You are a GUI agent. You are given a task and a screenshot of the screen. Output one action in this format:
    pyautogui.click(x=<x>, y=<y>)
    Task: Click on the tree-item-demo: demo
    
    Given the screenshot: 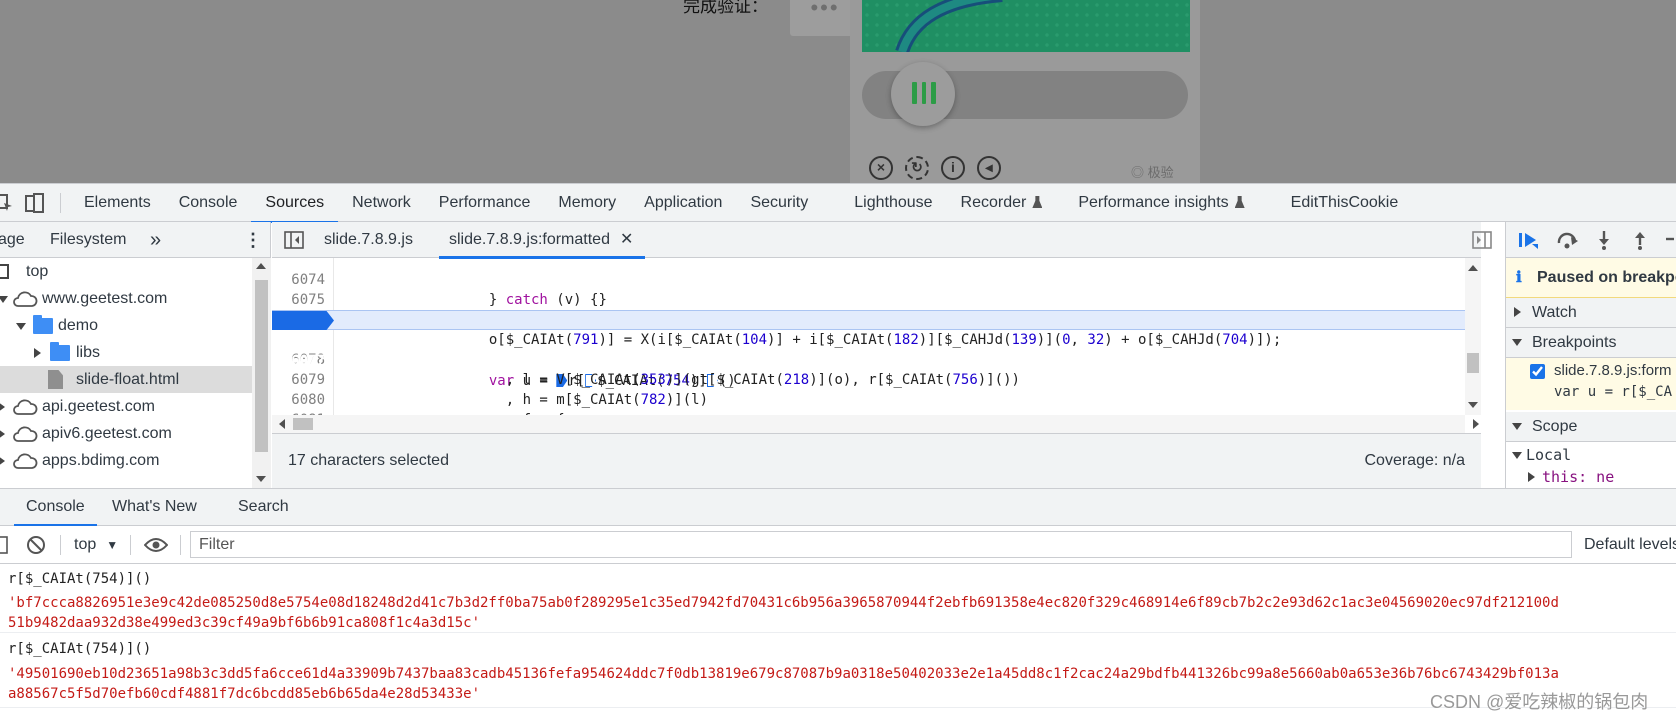 What is the action you would take?
    pyautogui.click(x=126, y=325)
    